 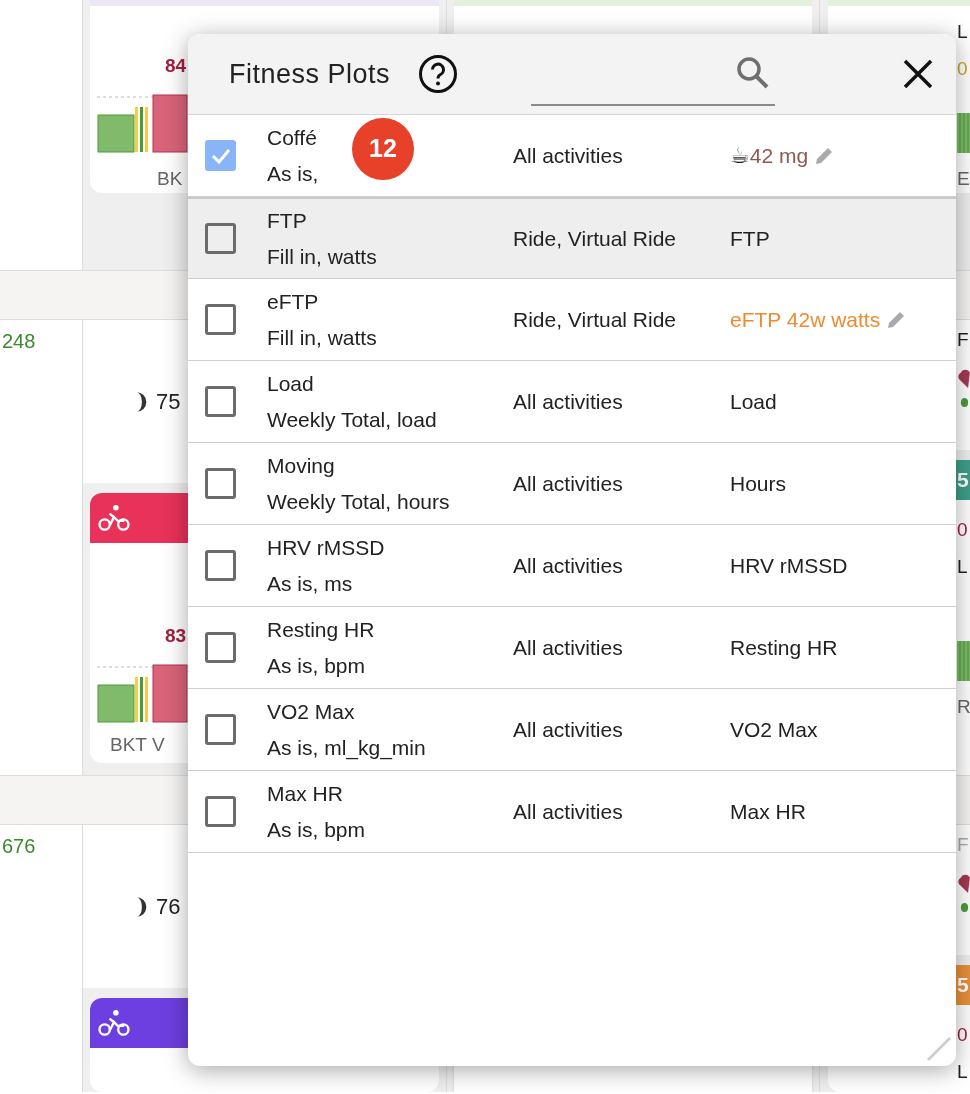 I want to click on list-row: HRV rMSSD As is, ms All activities HRV rMSSD, so click(x=572, y=566).